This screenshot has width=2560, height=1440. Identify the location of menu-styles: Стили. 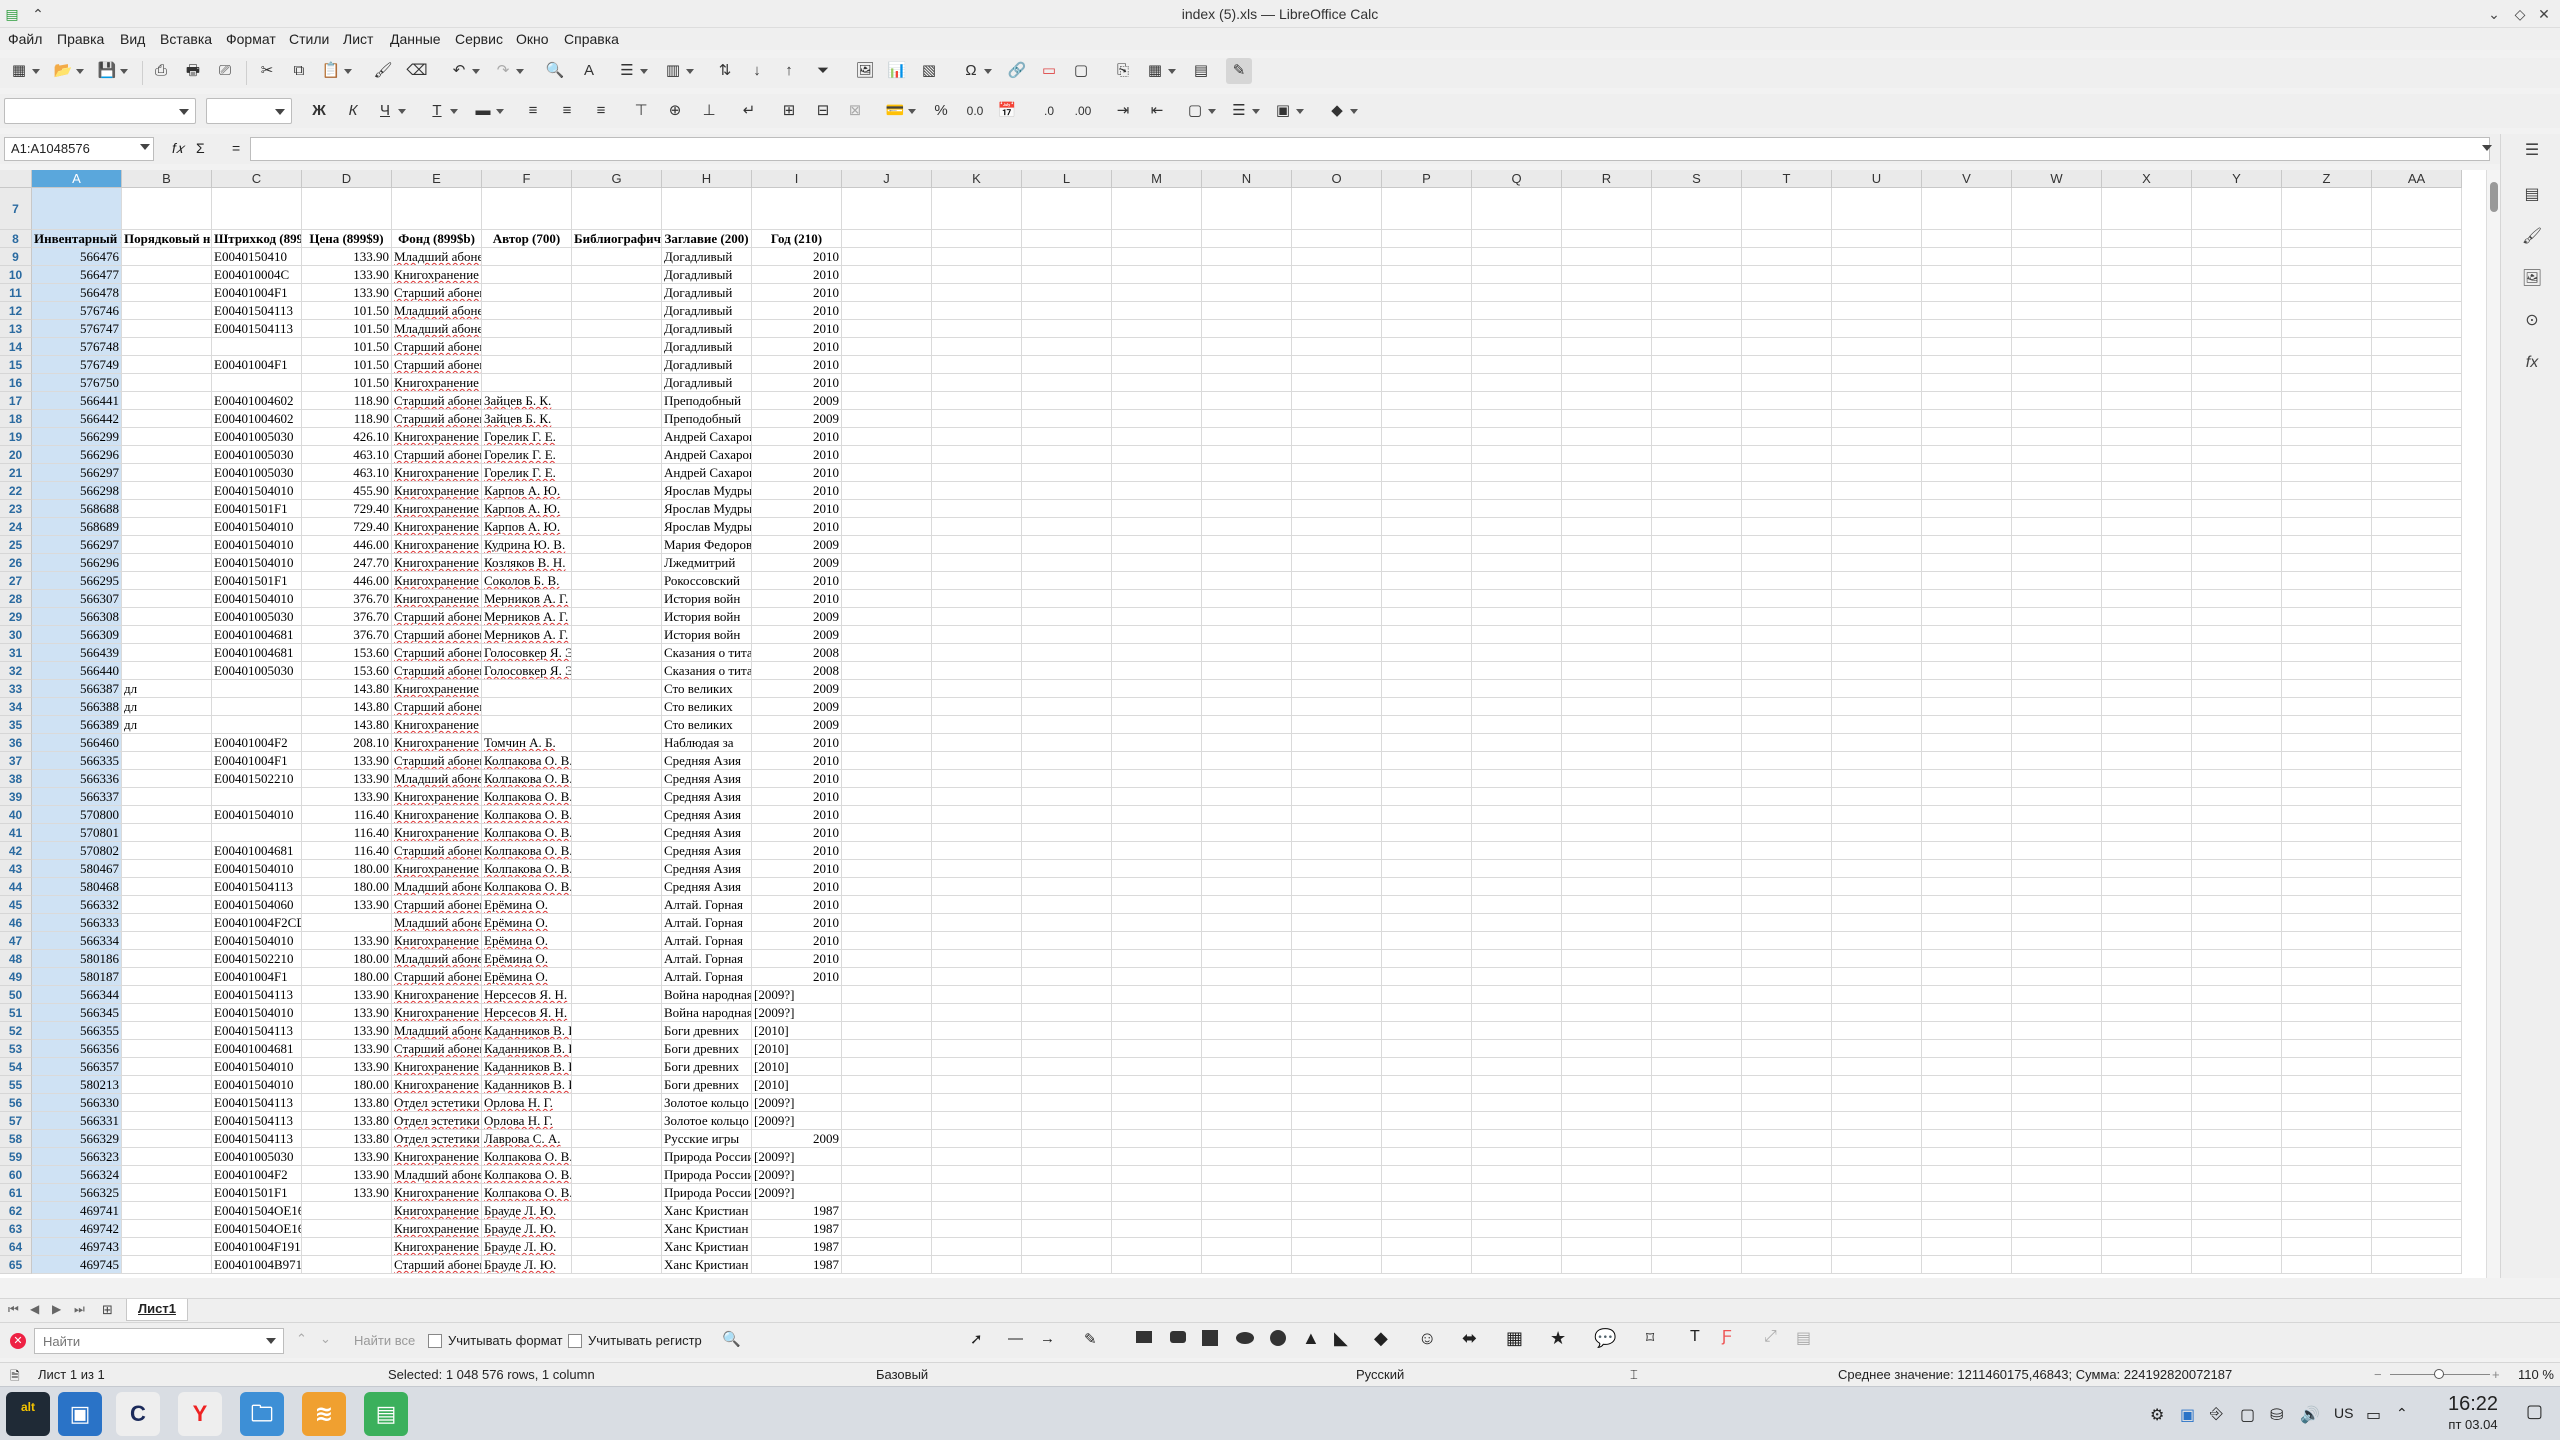
(309, 39).